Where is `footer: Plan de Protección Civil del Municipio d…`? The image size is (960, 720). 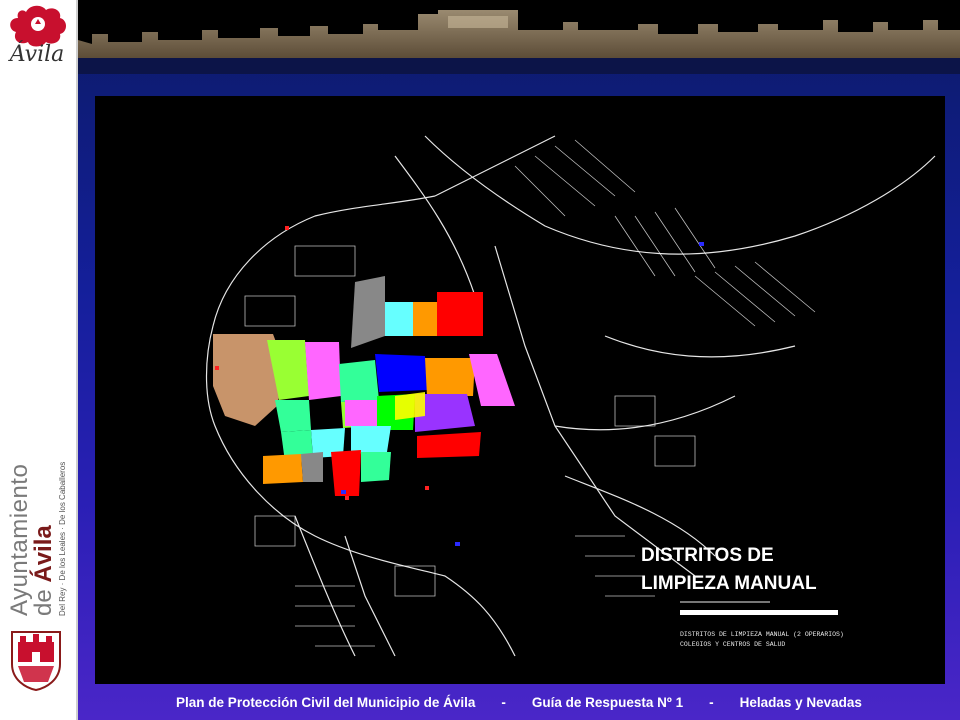
footer: Plan de Protección Civil del Municipio d… is located at coordinates (519, 702).